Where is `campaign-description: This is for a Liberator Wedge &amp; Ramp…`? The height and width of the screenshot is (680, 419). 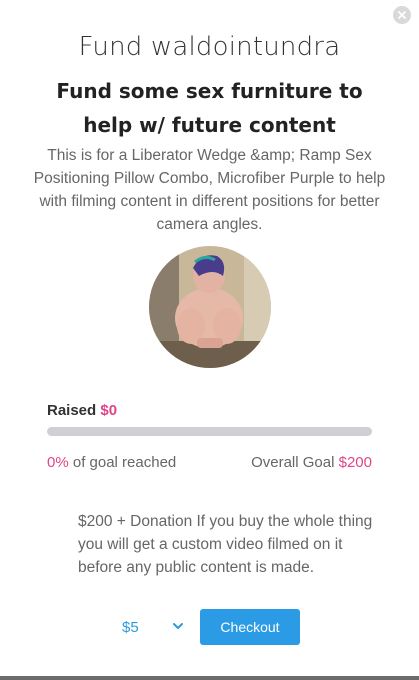
campaign-description: This is for a Liberator Wedge &amp; Ramp… is located at coordinates (209, 190).